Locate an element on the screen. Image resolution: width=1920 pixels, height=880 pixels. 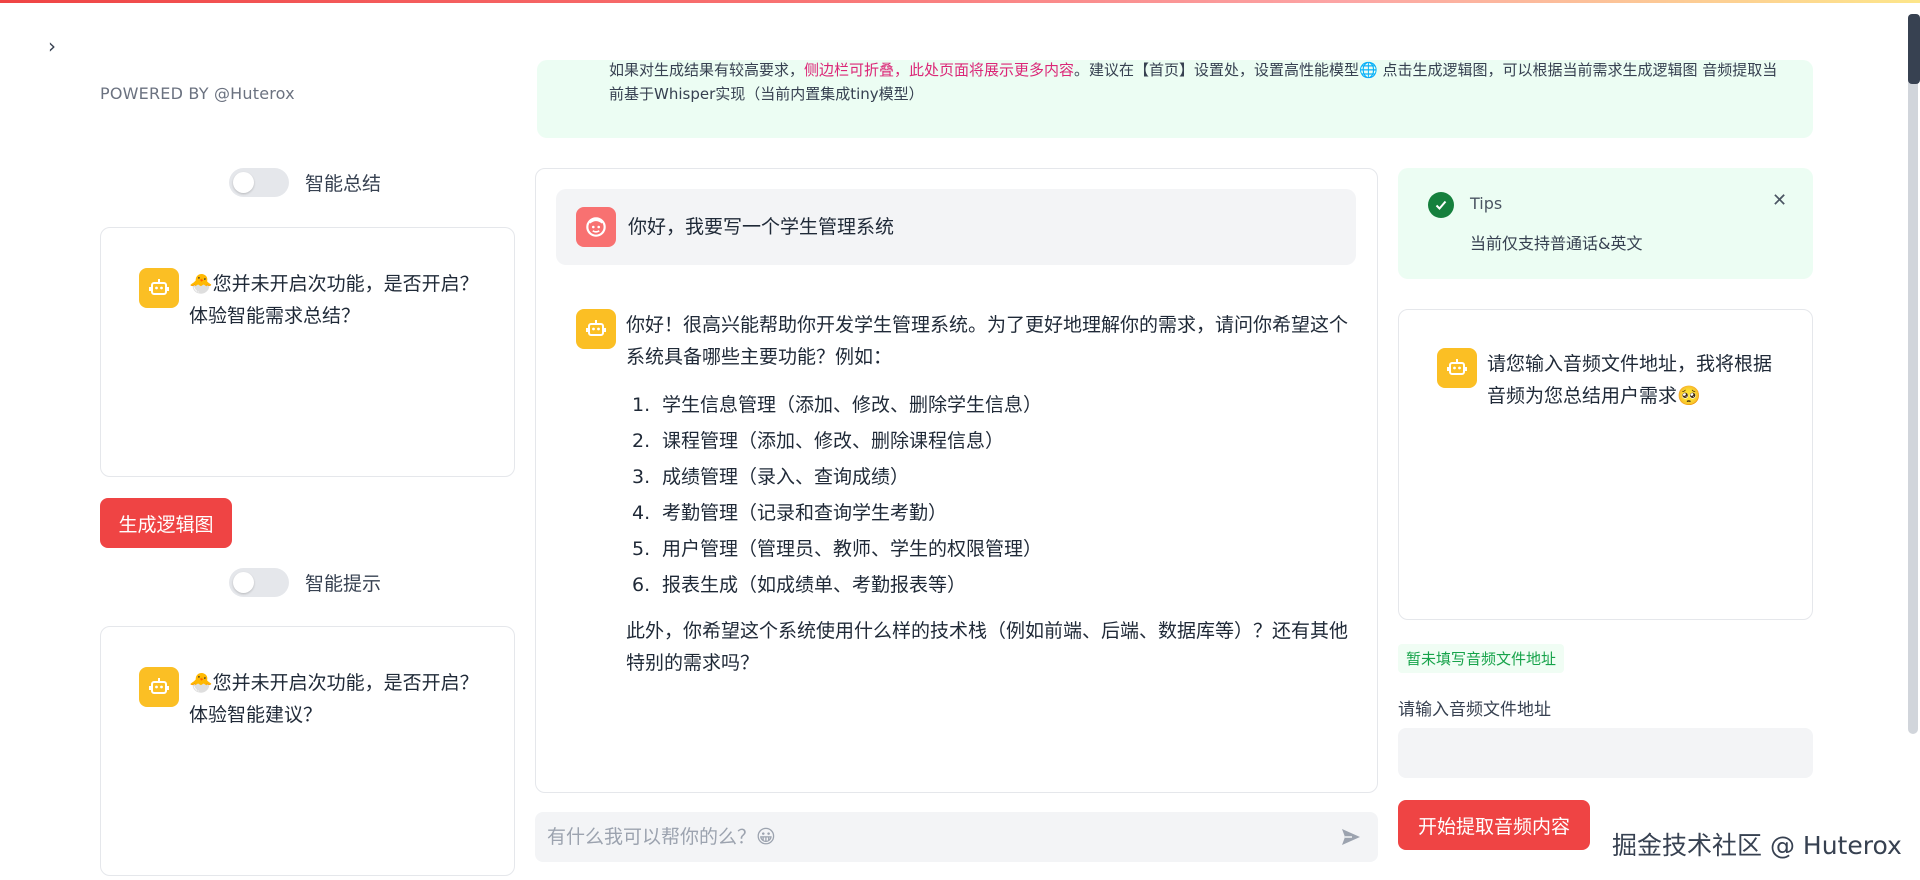
summary-toggle-label: 智能总结 is located at coordinates (343, 184).